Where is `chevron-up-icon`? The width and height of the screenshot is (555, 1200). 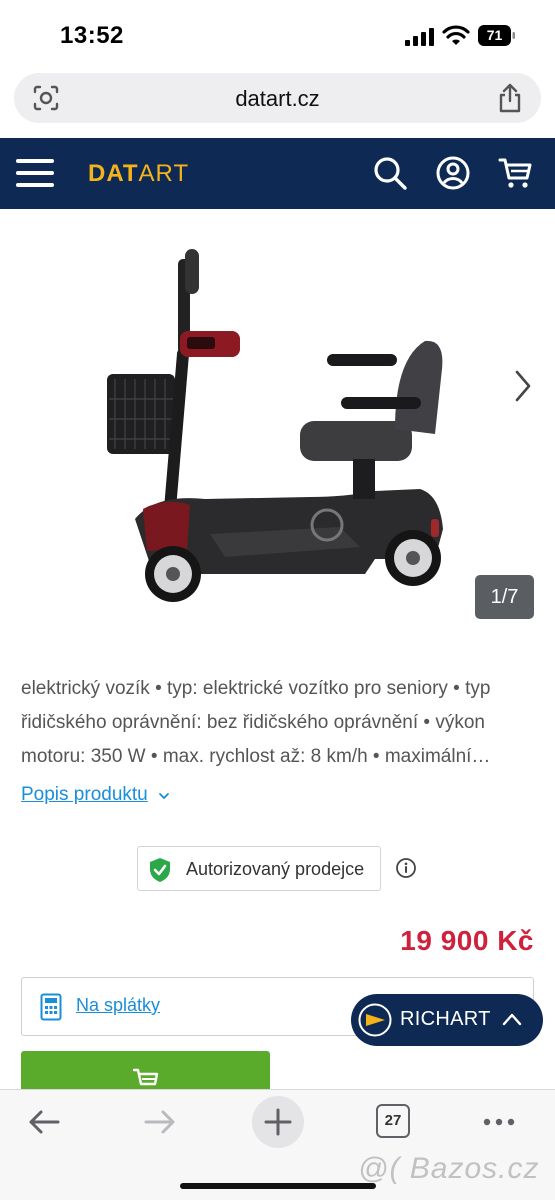 chevron-up-icon is located at coordinates (512, 1019).